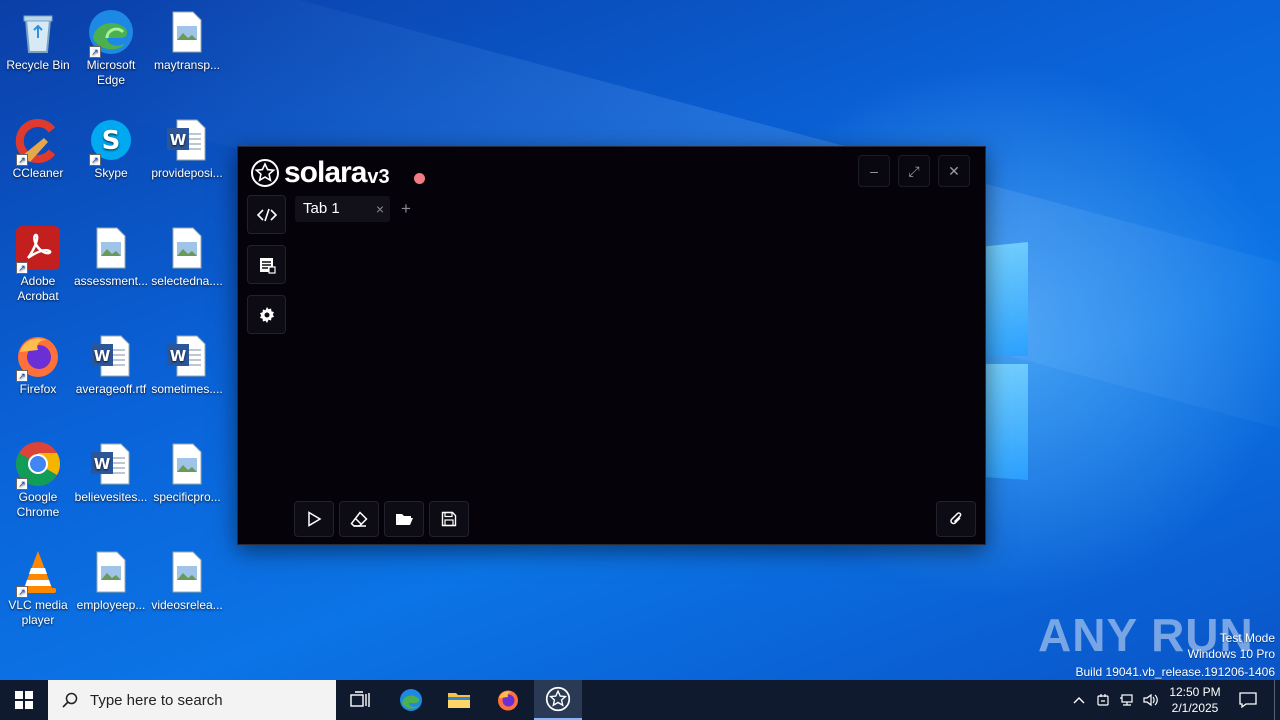  What do you see at coordinates (1247, 638) in the screenshot?
I see `test-mode-text: Test Mode` at bounding box center [1247, 638].